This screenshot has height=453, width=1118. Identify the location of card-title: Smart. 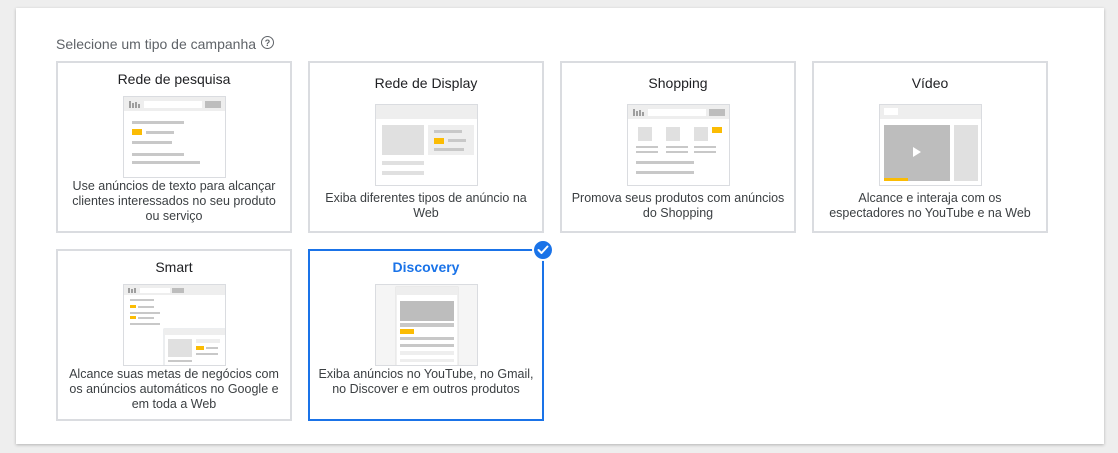
(174, 267).